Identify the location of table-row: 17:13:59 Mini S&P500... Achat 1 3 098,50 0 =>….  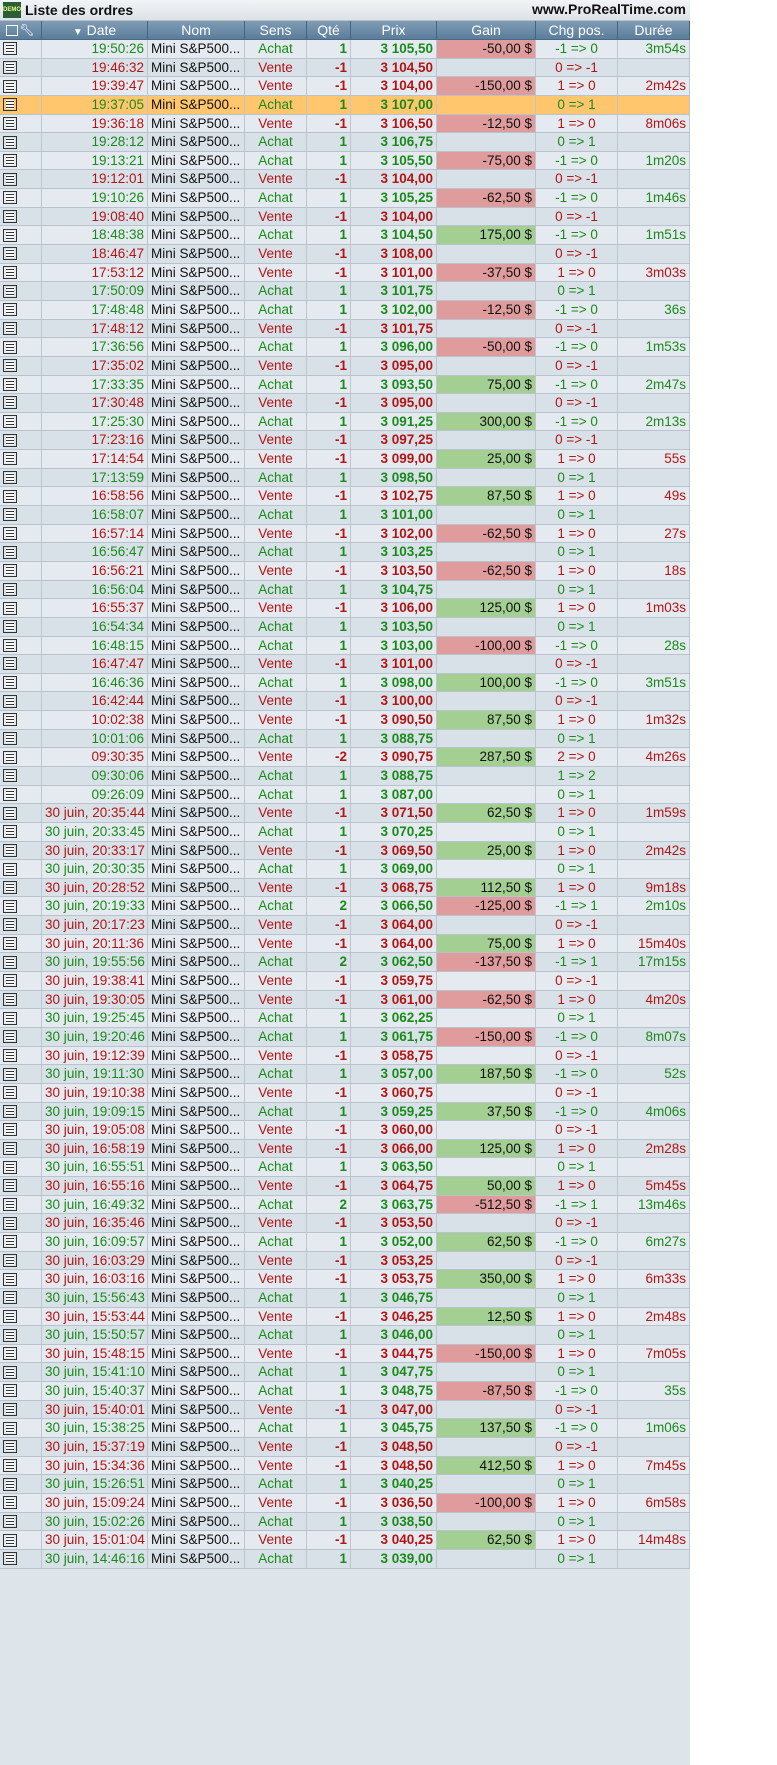
(345, 478).